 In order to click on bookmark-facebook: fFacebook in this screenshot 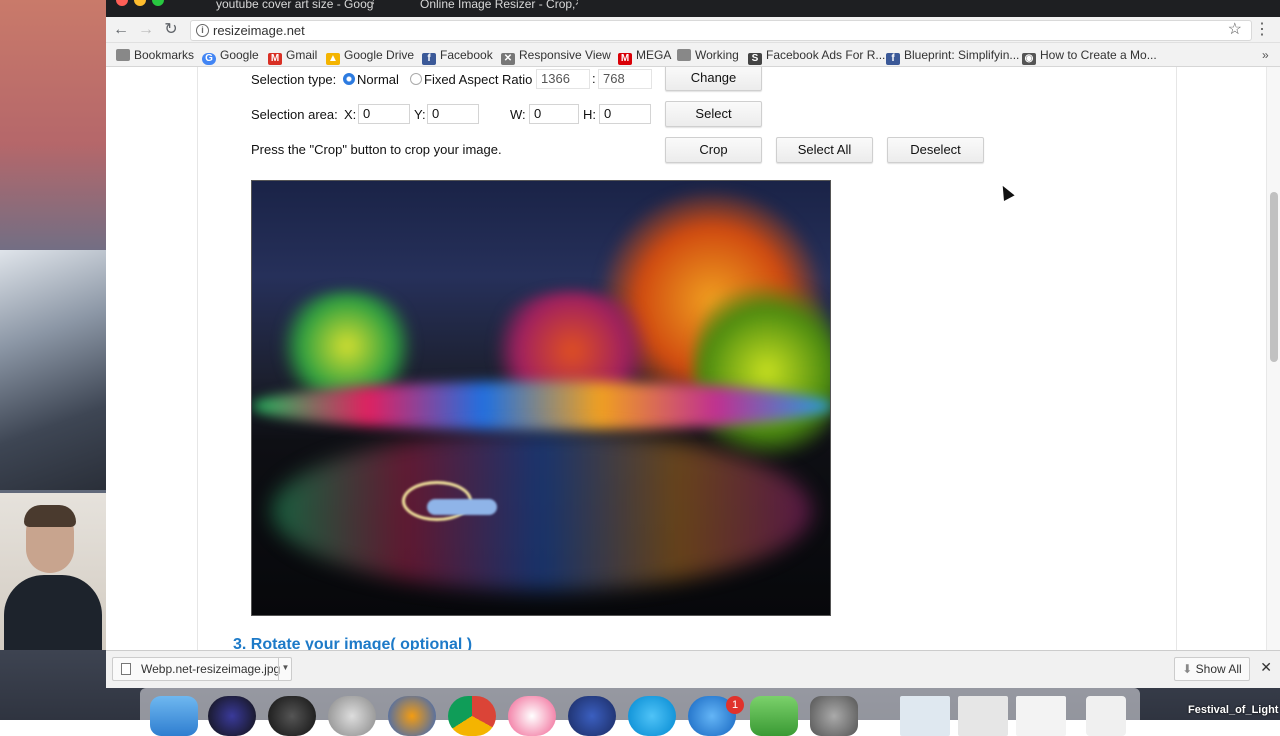, I will do `click(457, 56)`.